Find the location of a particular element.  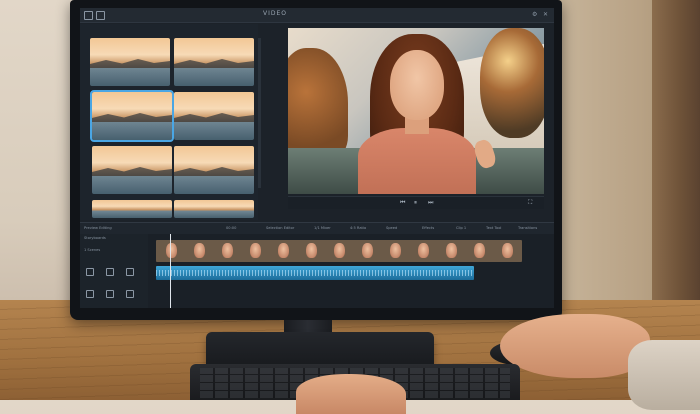

bin-scrollbar is located at coordinates (259, 113).